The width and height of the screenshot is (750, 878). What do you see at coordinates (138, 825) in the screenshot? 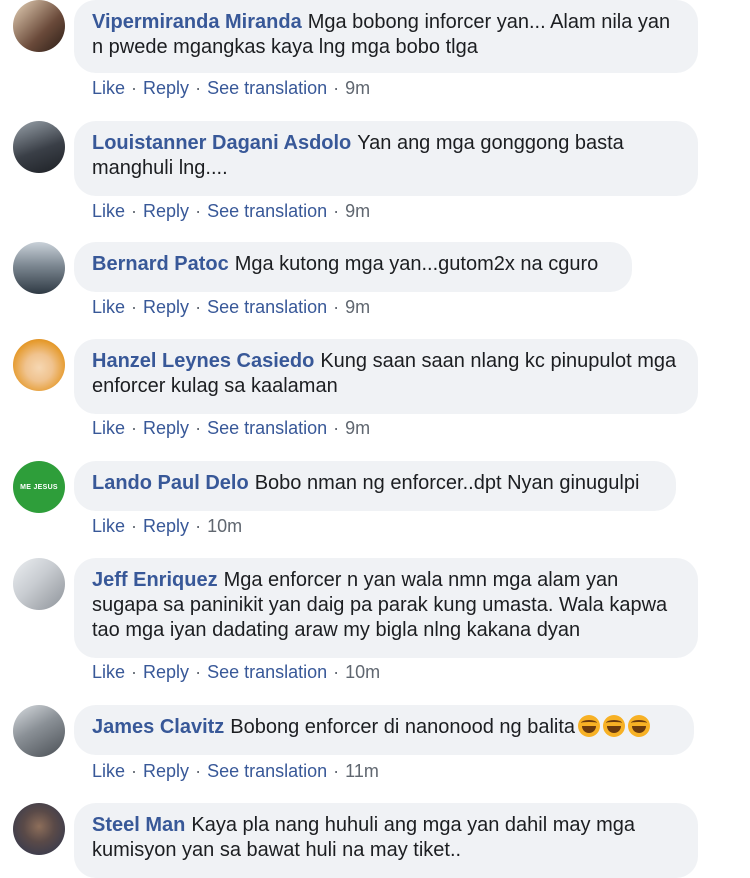
I see `commenter-name: Steel Man` at bounding box center [138, 825].